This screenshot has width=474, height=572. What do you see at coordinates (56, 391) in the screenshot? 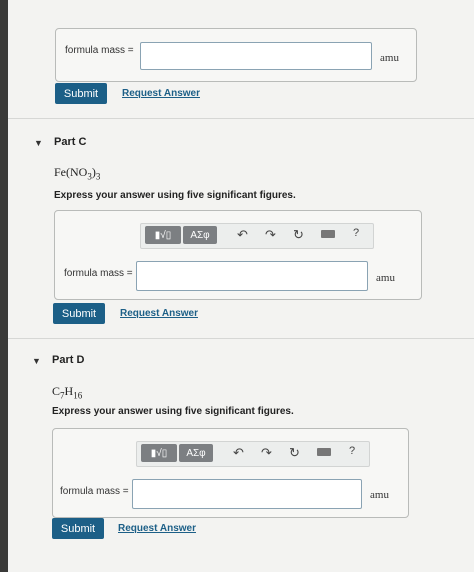
I see `part-d-formula-c: C` at bounding box center [56, 391].